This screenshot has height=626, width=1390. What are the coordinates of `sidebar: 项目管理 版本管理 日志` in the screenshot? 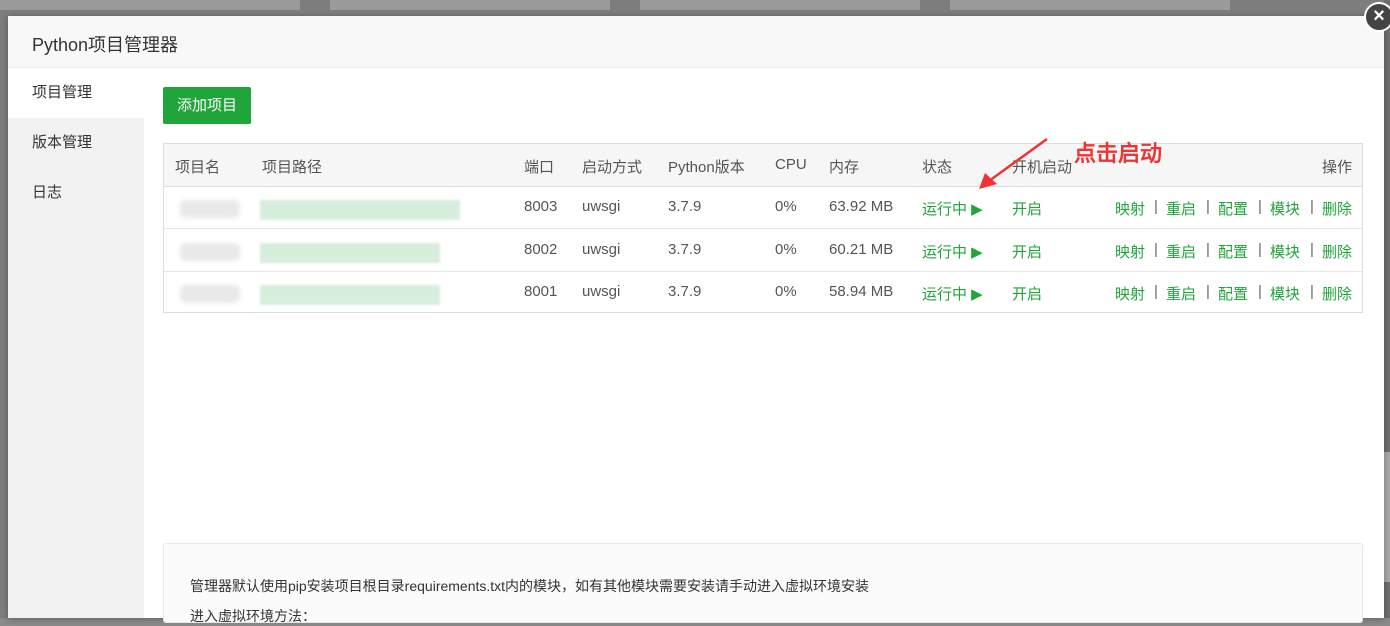 It's located at (76, 343).